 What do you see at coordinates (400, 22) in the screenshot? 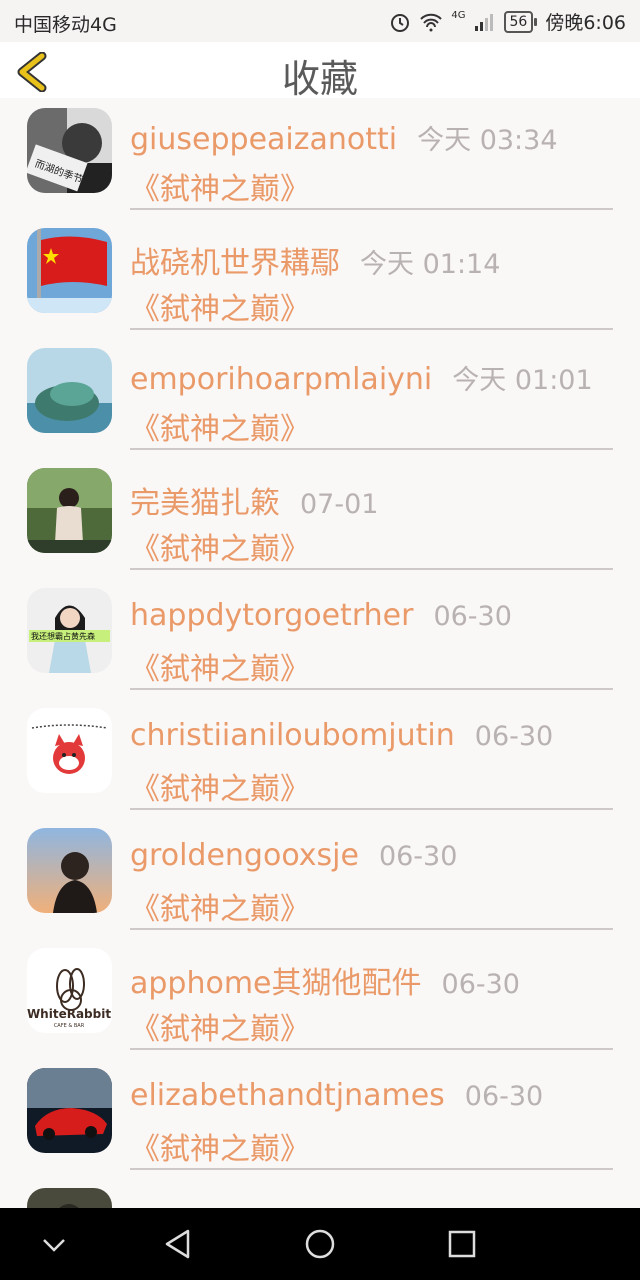
I see `alarm-icon` at bounding box center [400, 22].